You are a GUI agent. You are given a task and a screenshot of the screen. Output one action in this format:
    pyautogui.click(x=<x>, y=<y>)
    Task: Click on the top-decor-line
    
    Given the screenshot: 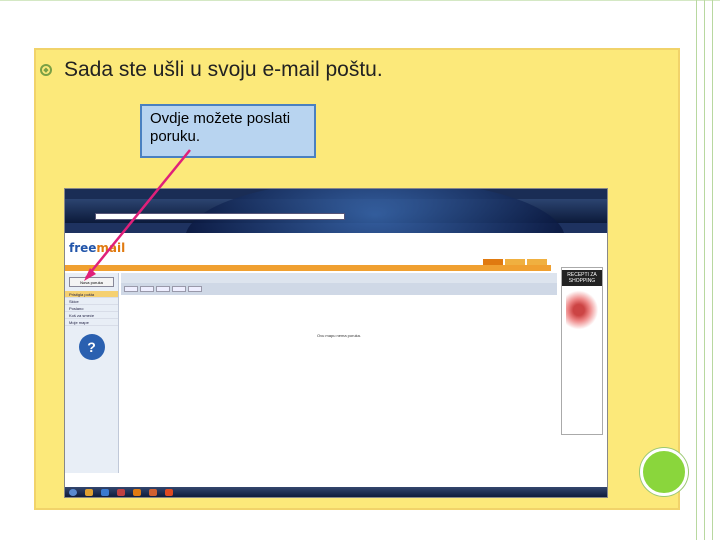 What is the action you would take?
    pyautogui.click(x=360, y=0)
    